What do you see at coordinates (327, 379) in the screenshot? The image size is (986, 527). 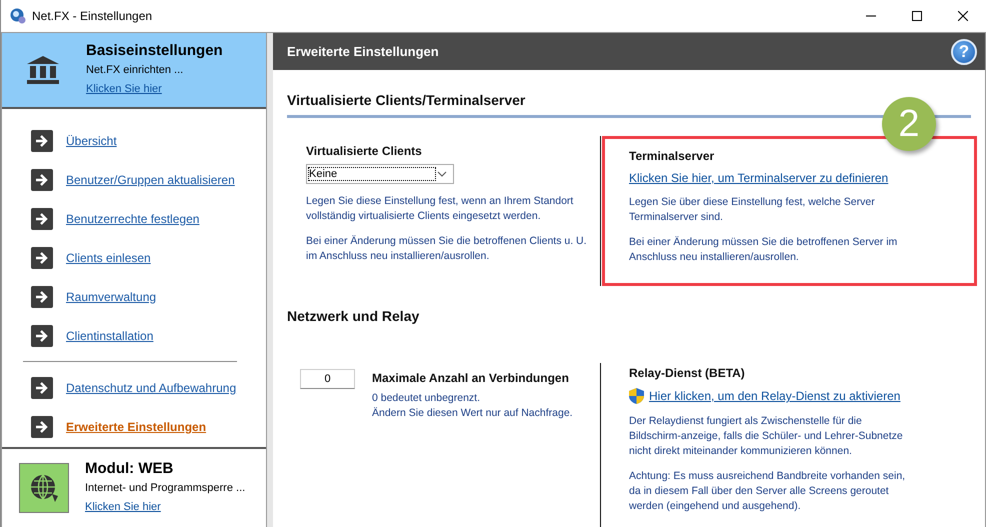 I see `number-field: 0` at bounding box center [327, 379].